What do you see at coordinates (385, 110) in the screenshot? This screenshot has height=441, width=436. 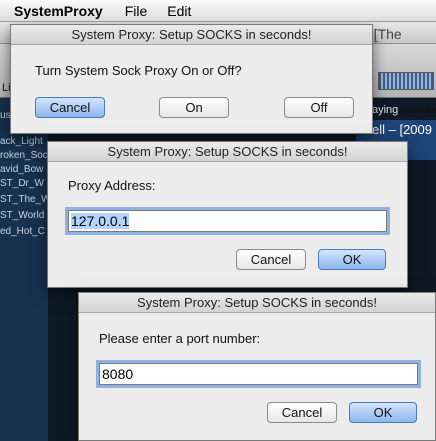 I see `header-playing: aying` at bounding box center [385, 110].